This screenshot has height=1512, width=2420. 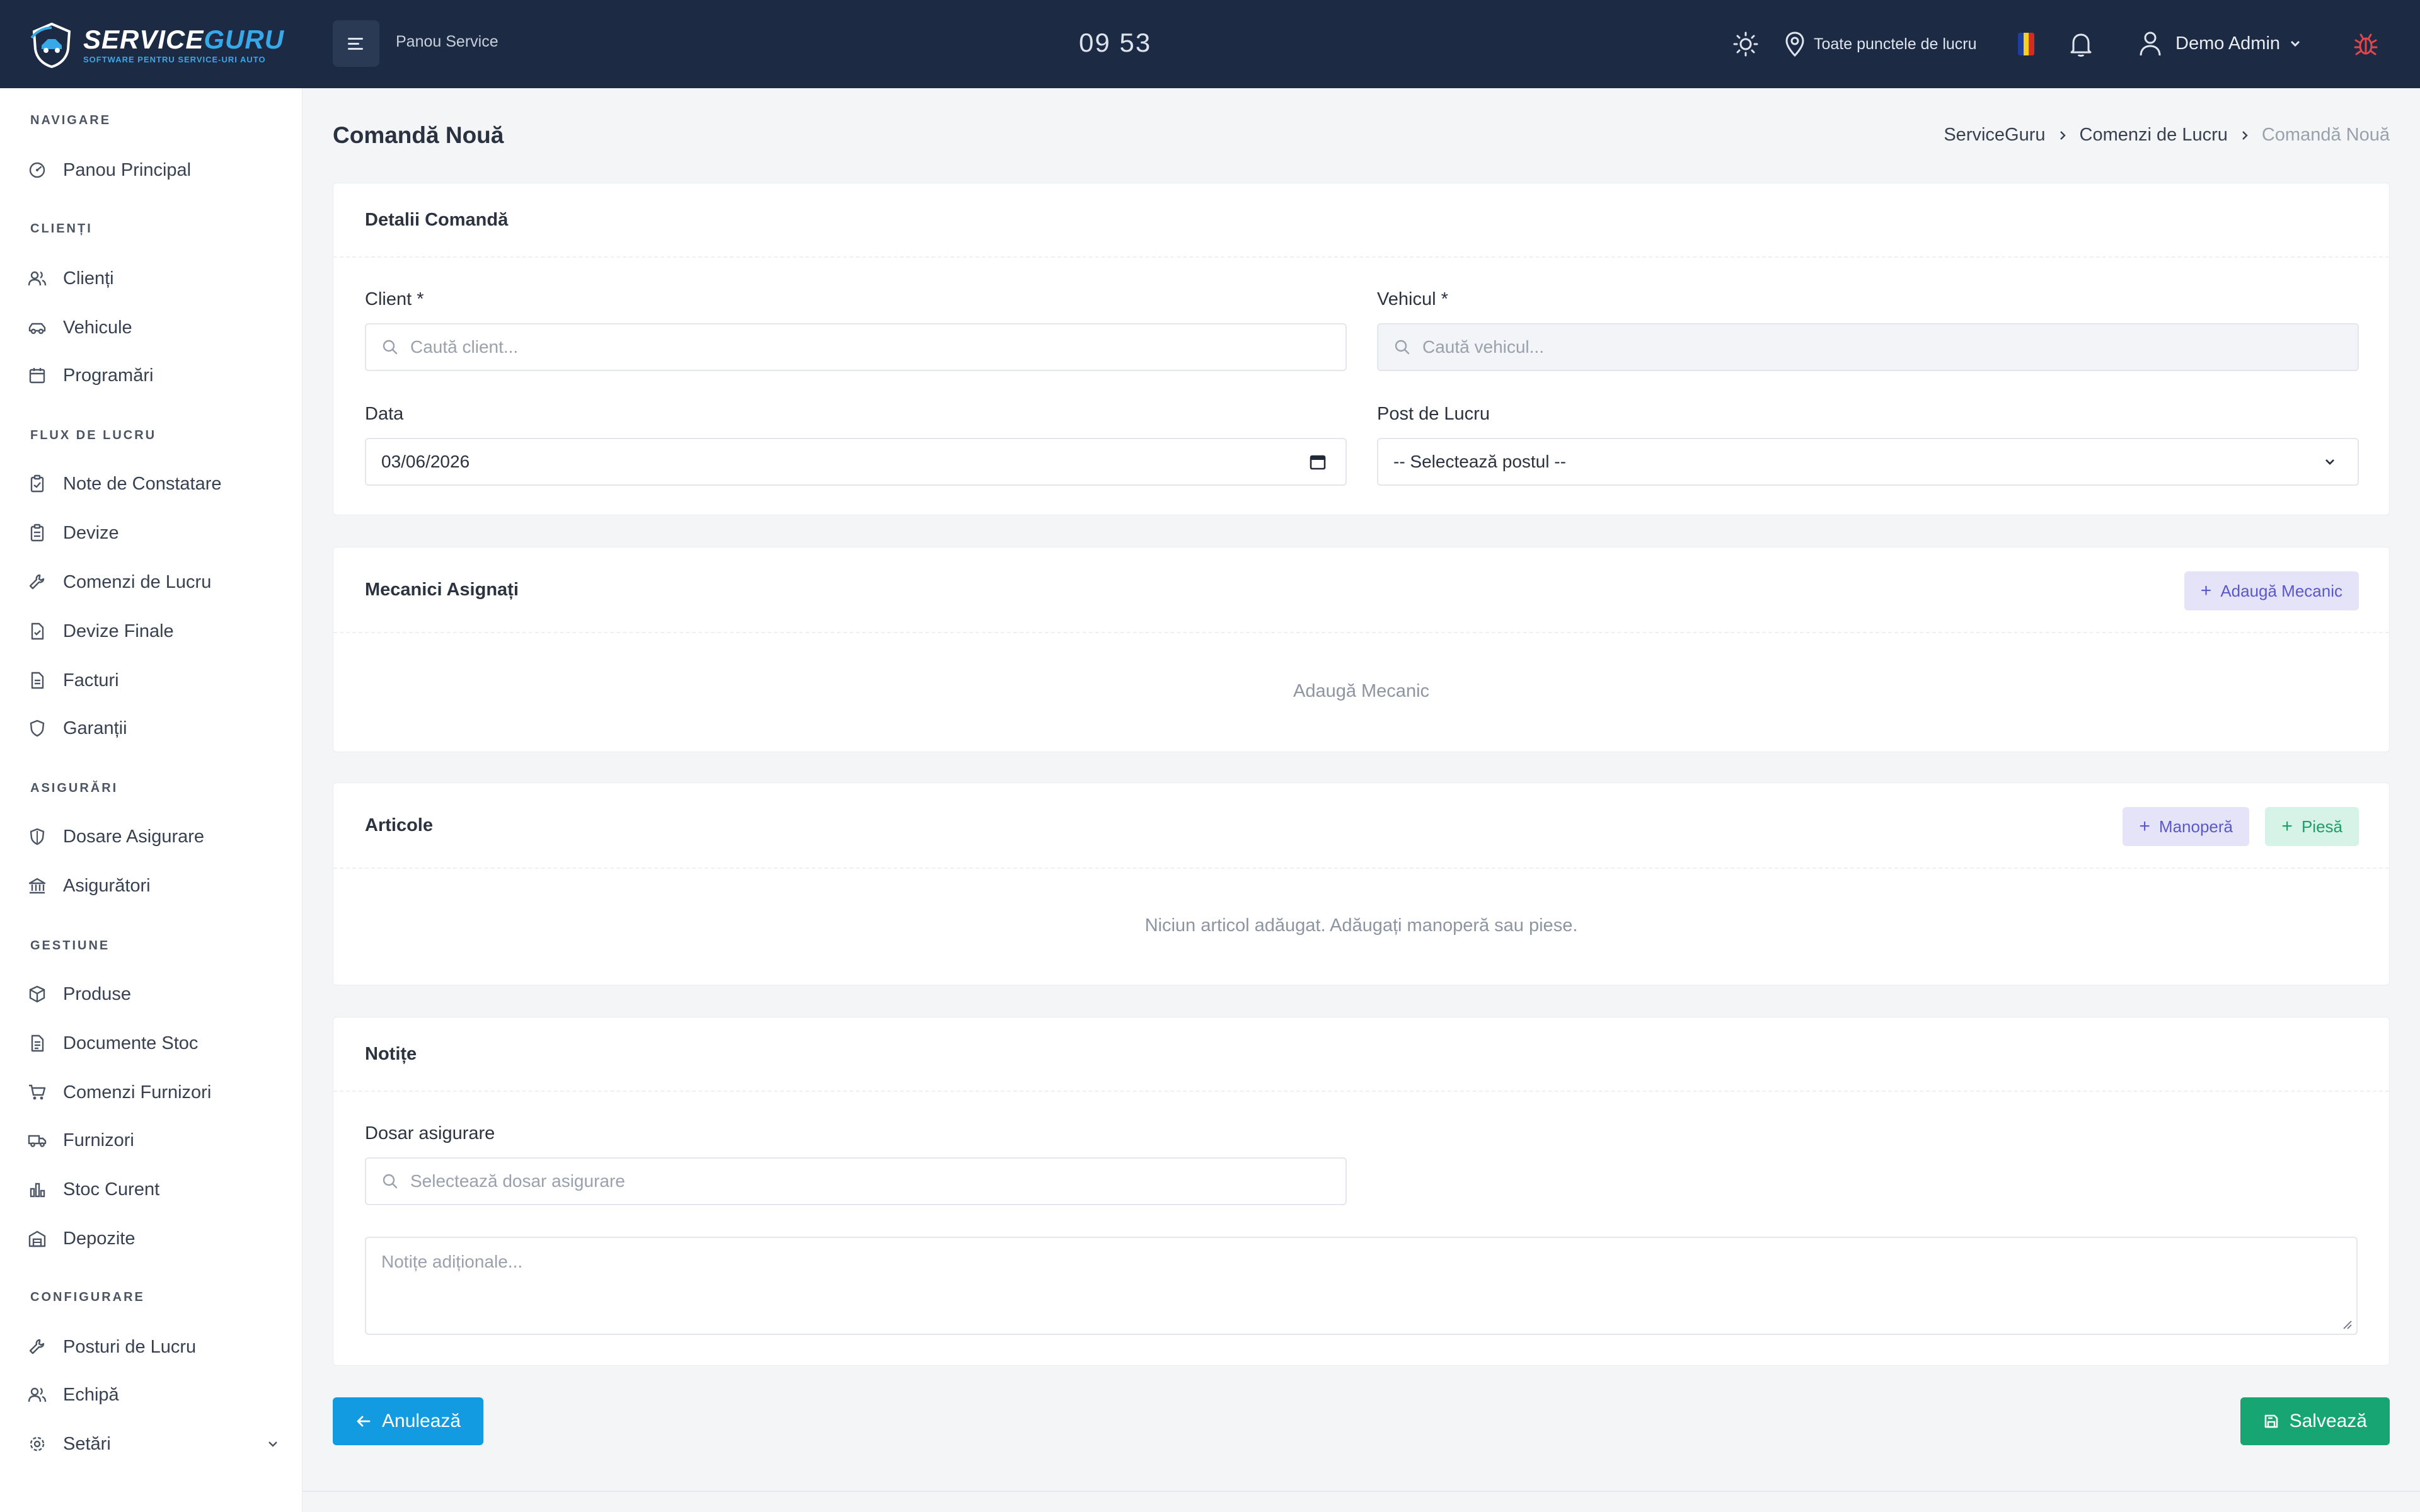 What do you see at coordinates (37, 1092) in the screenshot?
I see `cart-icon` at bounding box center [37, 1092].